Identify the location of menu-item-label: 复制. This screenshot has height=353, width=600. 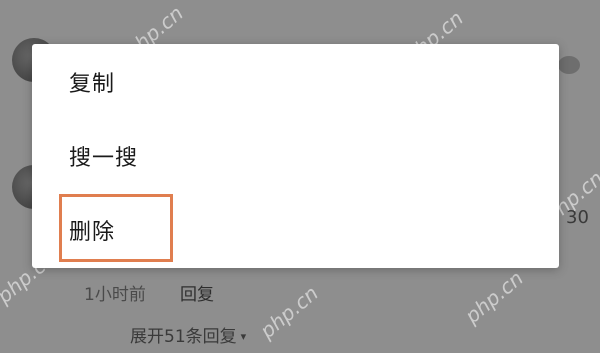
(92, 84).